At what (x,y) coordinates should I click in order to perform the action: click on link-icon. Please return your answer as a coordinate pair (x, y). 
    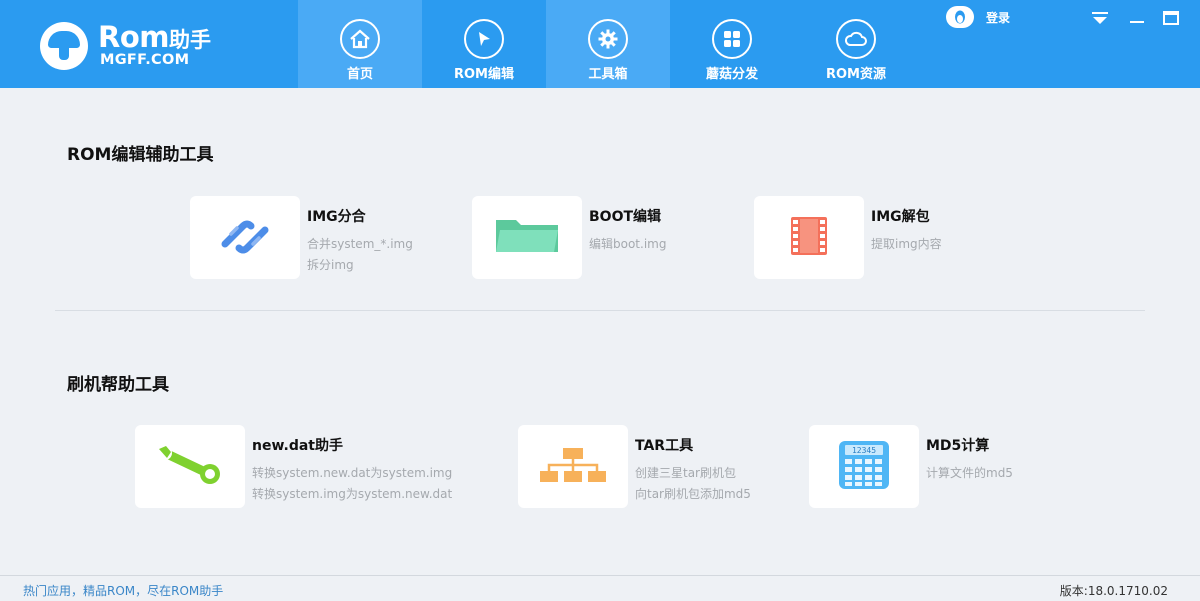
    Looking at the image, I should click on (245, 238).